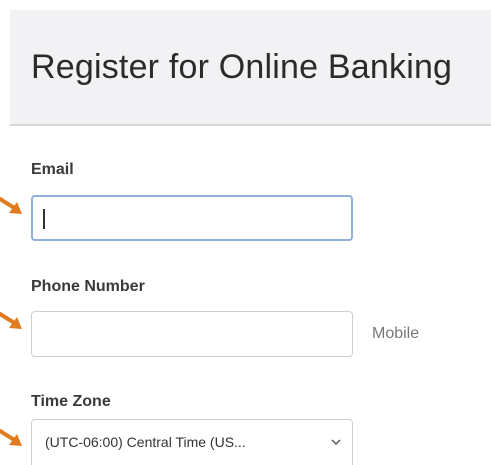 The height and width of the screenshot is (465, 491). I want to click on text-caret, so click(44, 219).